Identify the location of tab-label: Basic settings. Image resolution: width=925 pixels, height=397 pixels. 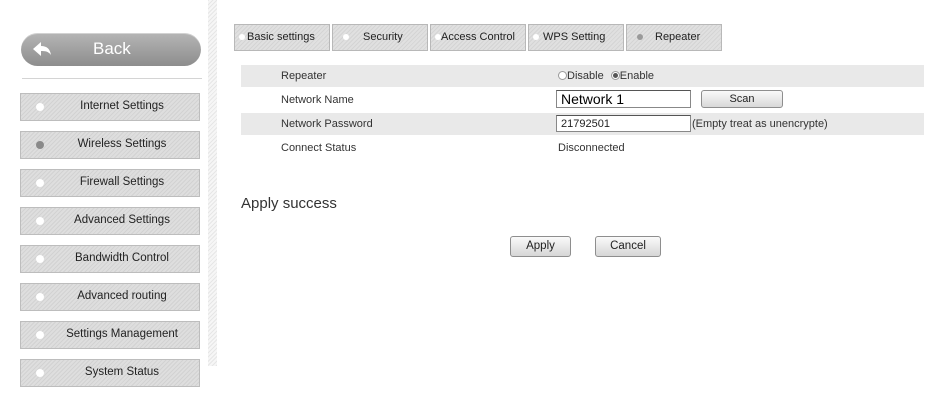
(281, 37).